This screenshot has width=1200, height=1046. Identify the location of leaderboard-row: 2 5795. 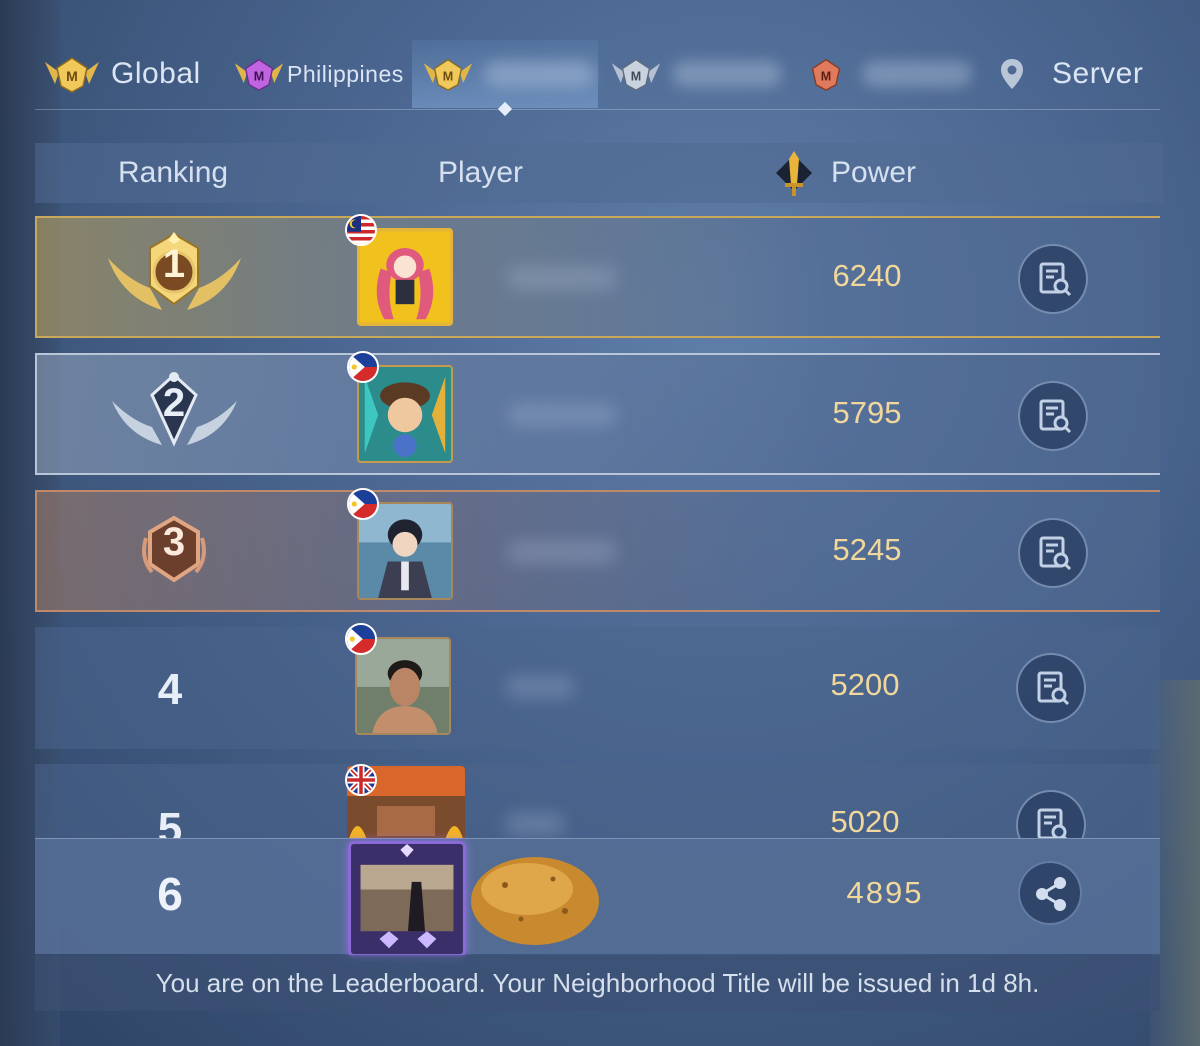
(597, 413).